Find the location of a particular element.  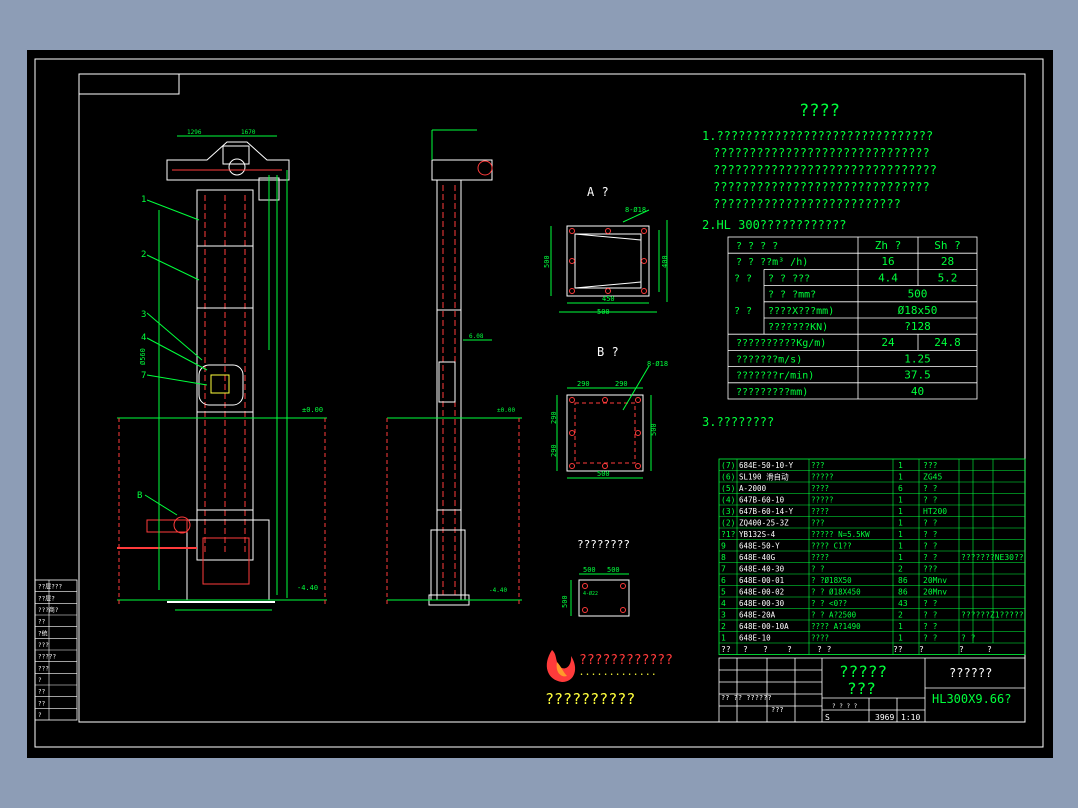

bom-cell: ????? N=5.5KW is located at coordinates (840, 534).